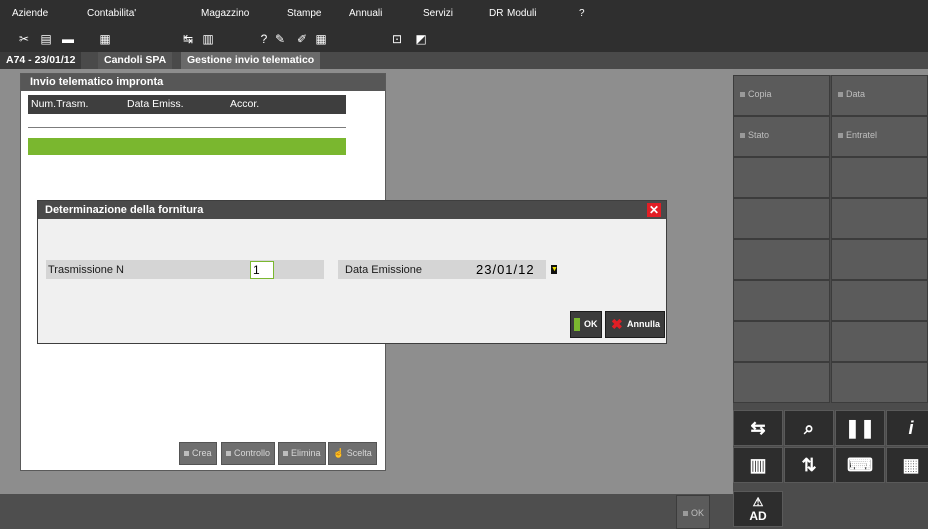 Image resolution: width=928 pixels, height=529 pixels. What do you see at coordinates (635, 324) in the screenshot?
I see `cancel-button: ✖ Annulla` at bounding box center [635, 324].